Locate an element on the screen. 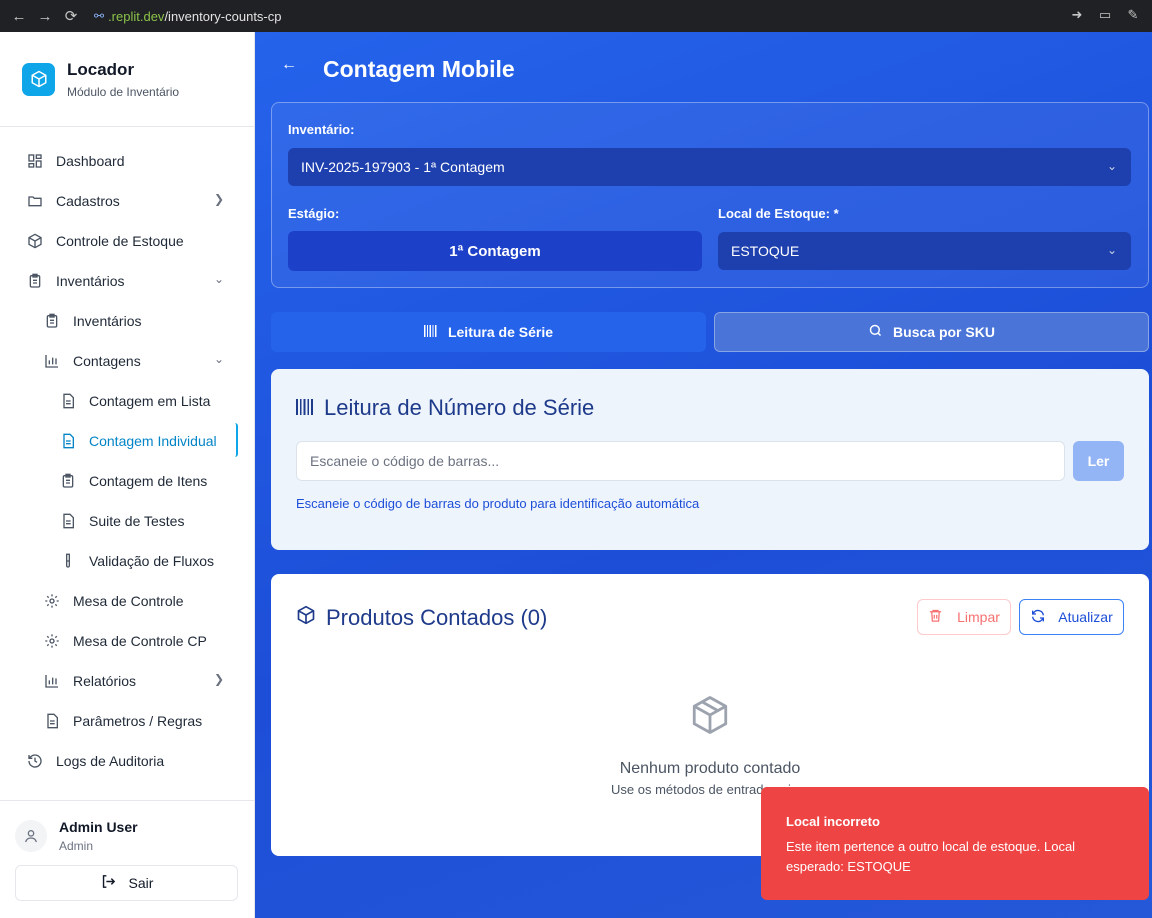 This screenshot has height=918, width=1152. sidebar-item-controle-estoque: Controle de Estoque is located at coordinates (127, 241).